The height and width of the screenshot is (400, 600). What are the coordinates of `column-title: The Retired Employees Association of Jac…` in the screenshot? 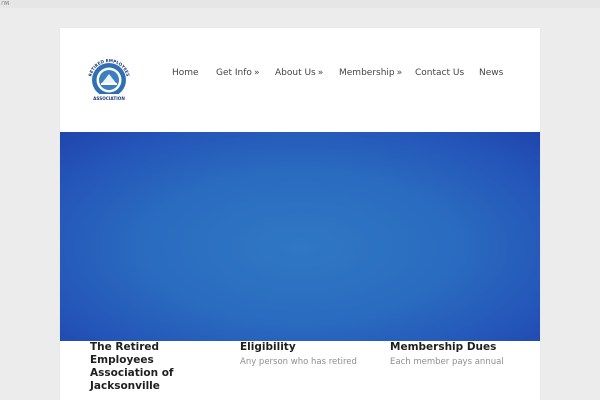 It's located at (132, 366).